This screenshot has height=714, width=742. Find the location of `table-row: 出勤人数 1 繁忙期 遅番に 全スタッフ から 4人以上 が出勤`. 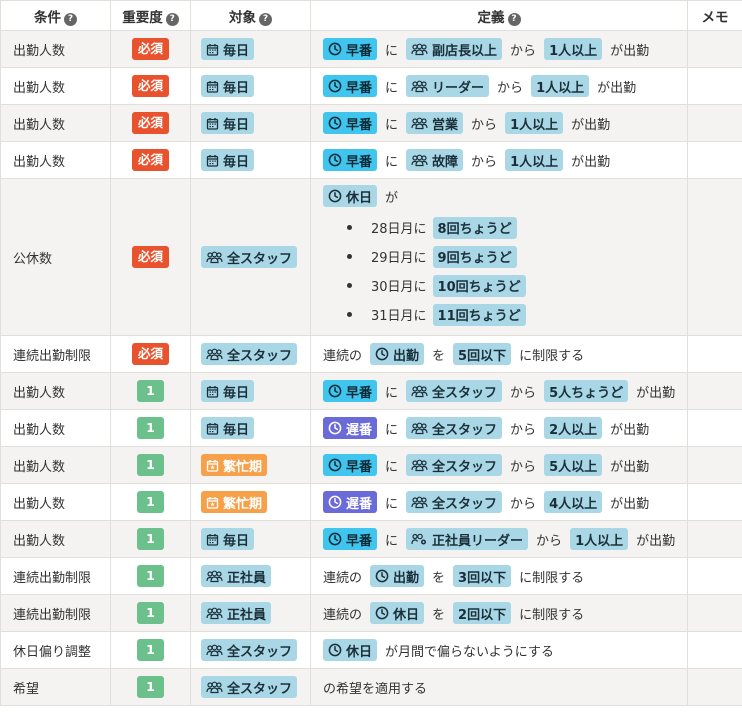

table-row: 出勤人数 1 繁忙期 遅番に 全スタッフ から 4人以上 が出勤 is located at coordinates (371, 502).